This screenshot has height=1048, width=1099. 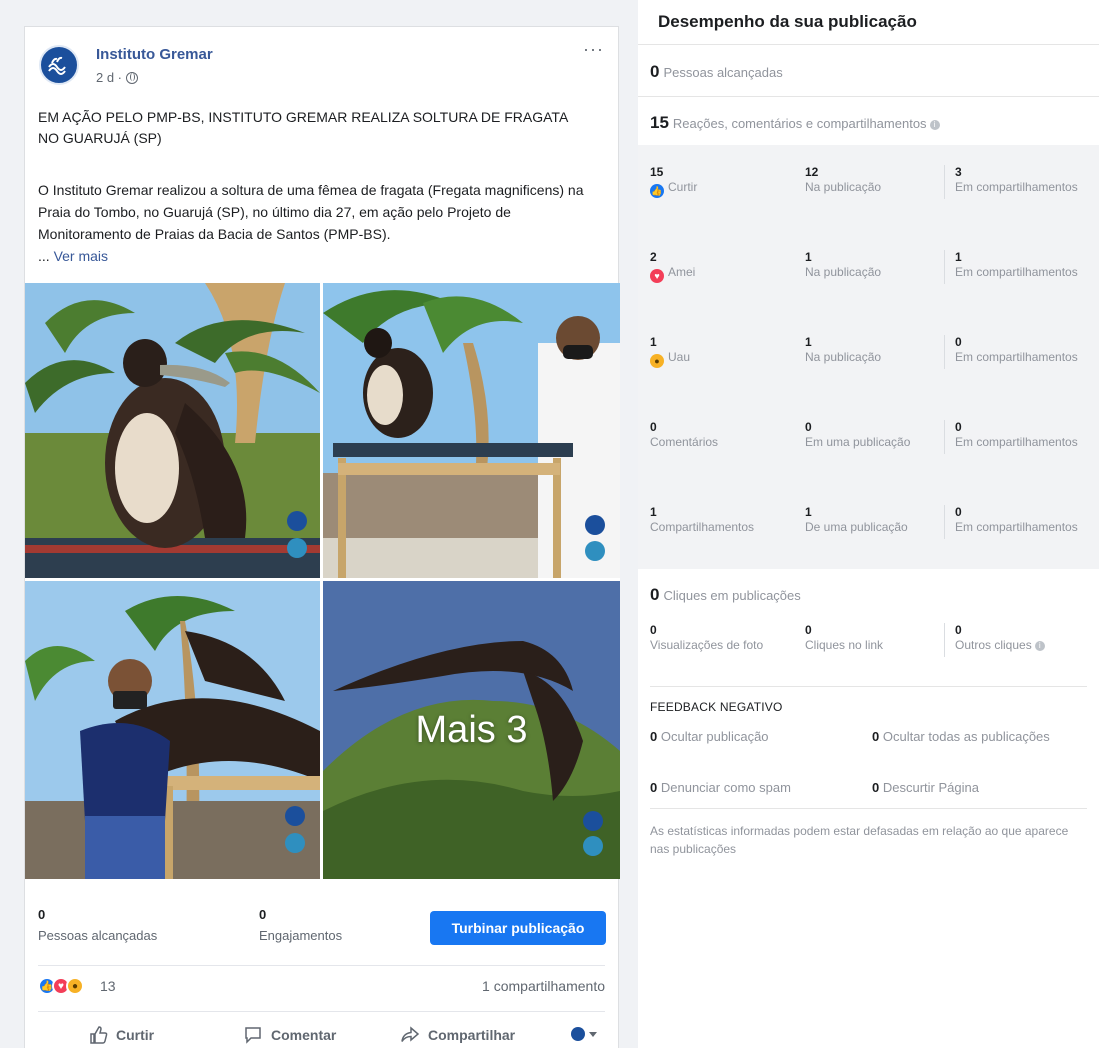 What do you see at coordinates (843, 357) in the screenshot?
I see `wows-on-post-label: Na publicação` at bounding box center [843, 357].